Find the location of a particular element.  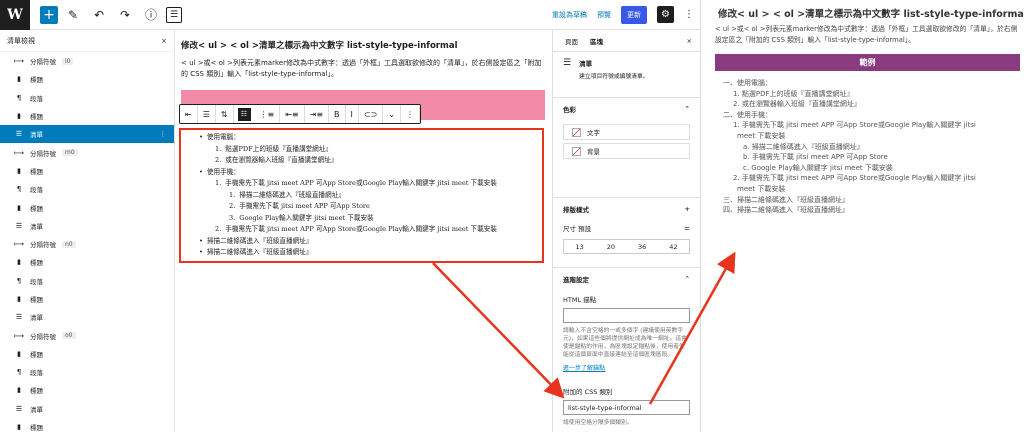

example-banner: 範例 is located at coordinates (867, 62).